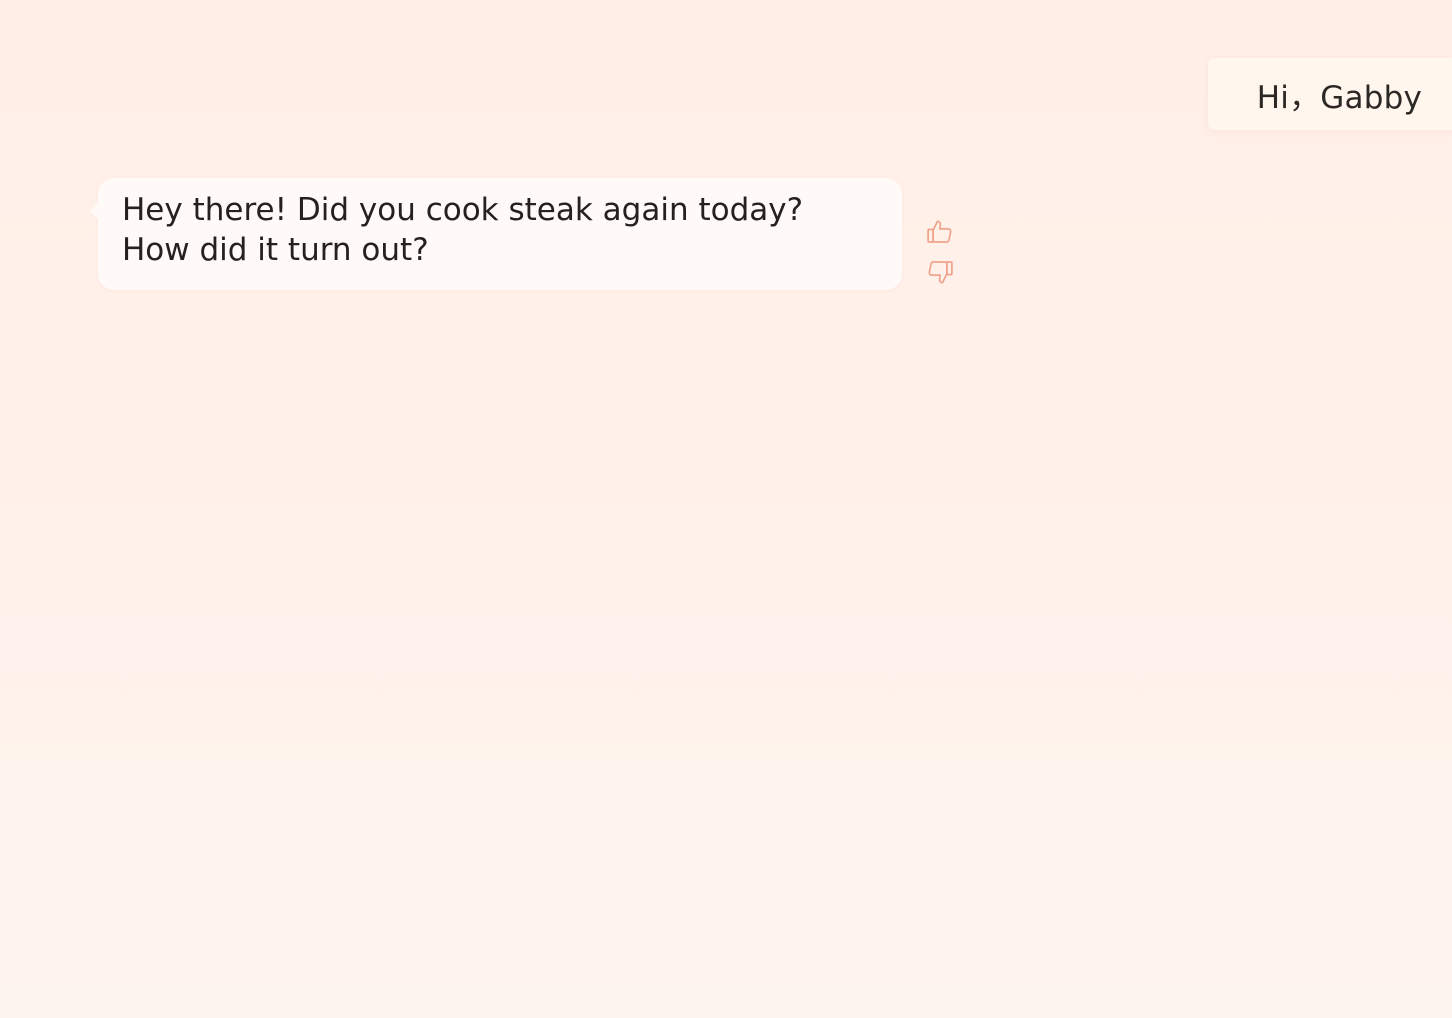 This screenshot has height=1018, width=1452. I want to click on greeting-text: Hi，Gabby, so click(1339, 97).